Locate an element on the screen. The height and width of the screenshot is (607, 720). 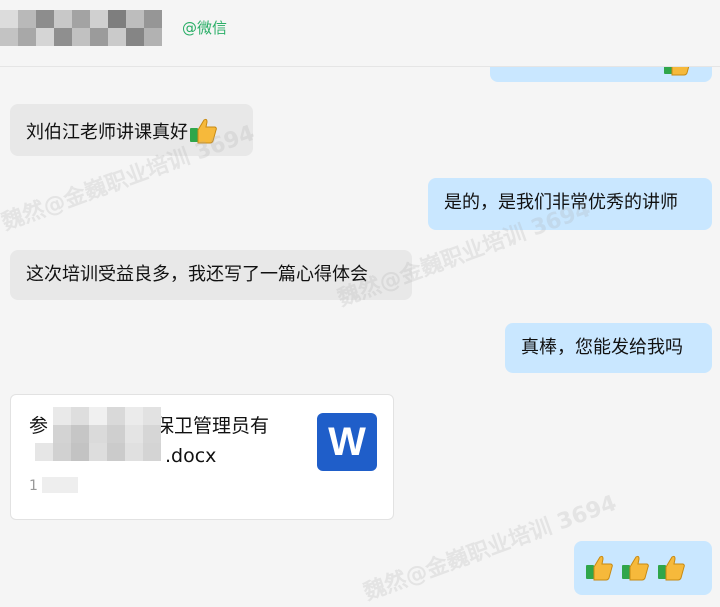
message-bubble-left: 刘伯江老师讲课真好 is located at coordinates (131, 130).